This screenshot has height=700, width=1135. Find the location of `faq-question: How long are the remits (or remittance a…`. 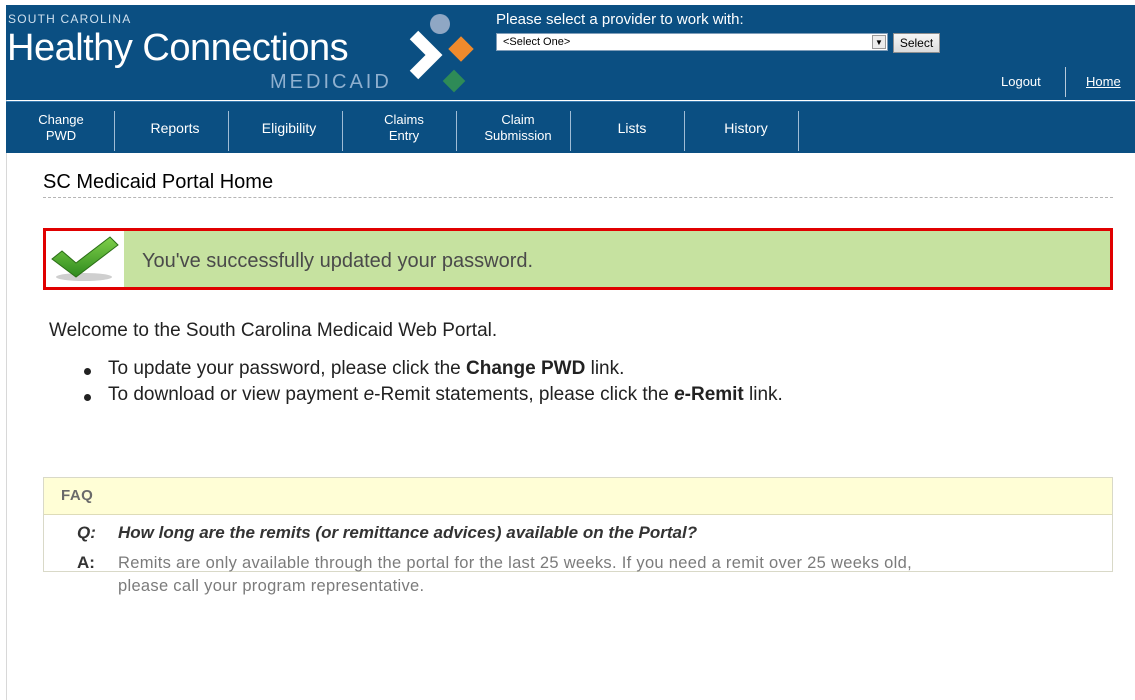

faq-question: How long are the remits (or remittance a… is located at coordinates (408, 532).